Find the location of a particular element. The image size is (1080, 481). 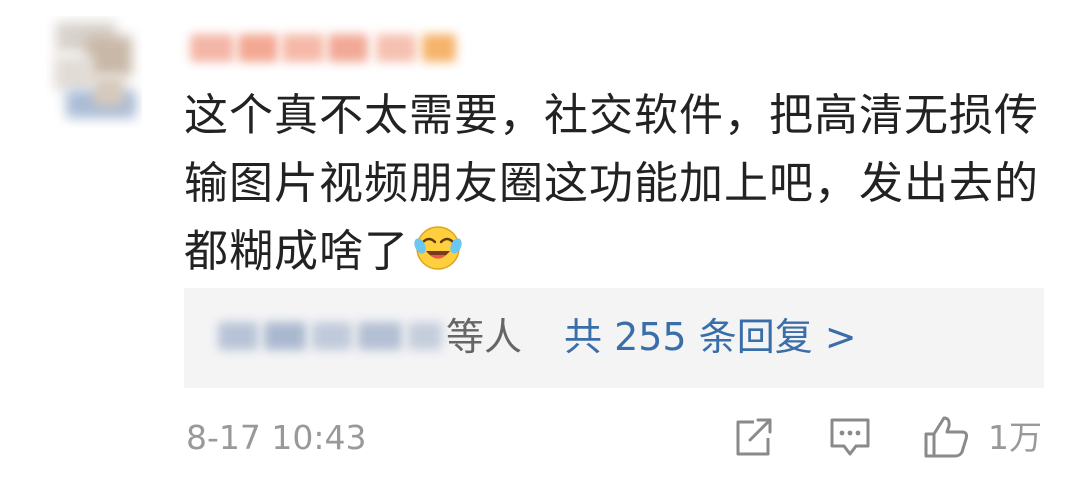

view-all-replies-link: 共 255 条回复 > is located at coordinates (710, 337).